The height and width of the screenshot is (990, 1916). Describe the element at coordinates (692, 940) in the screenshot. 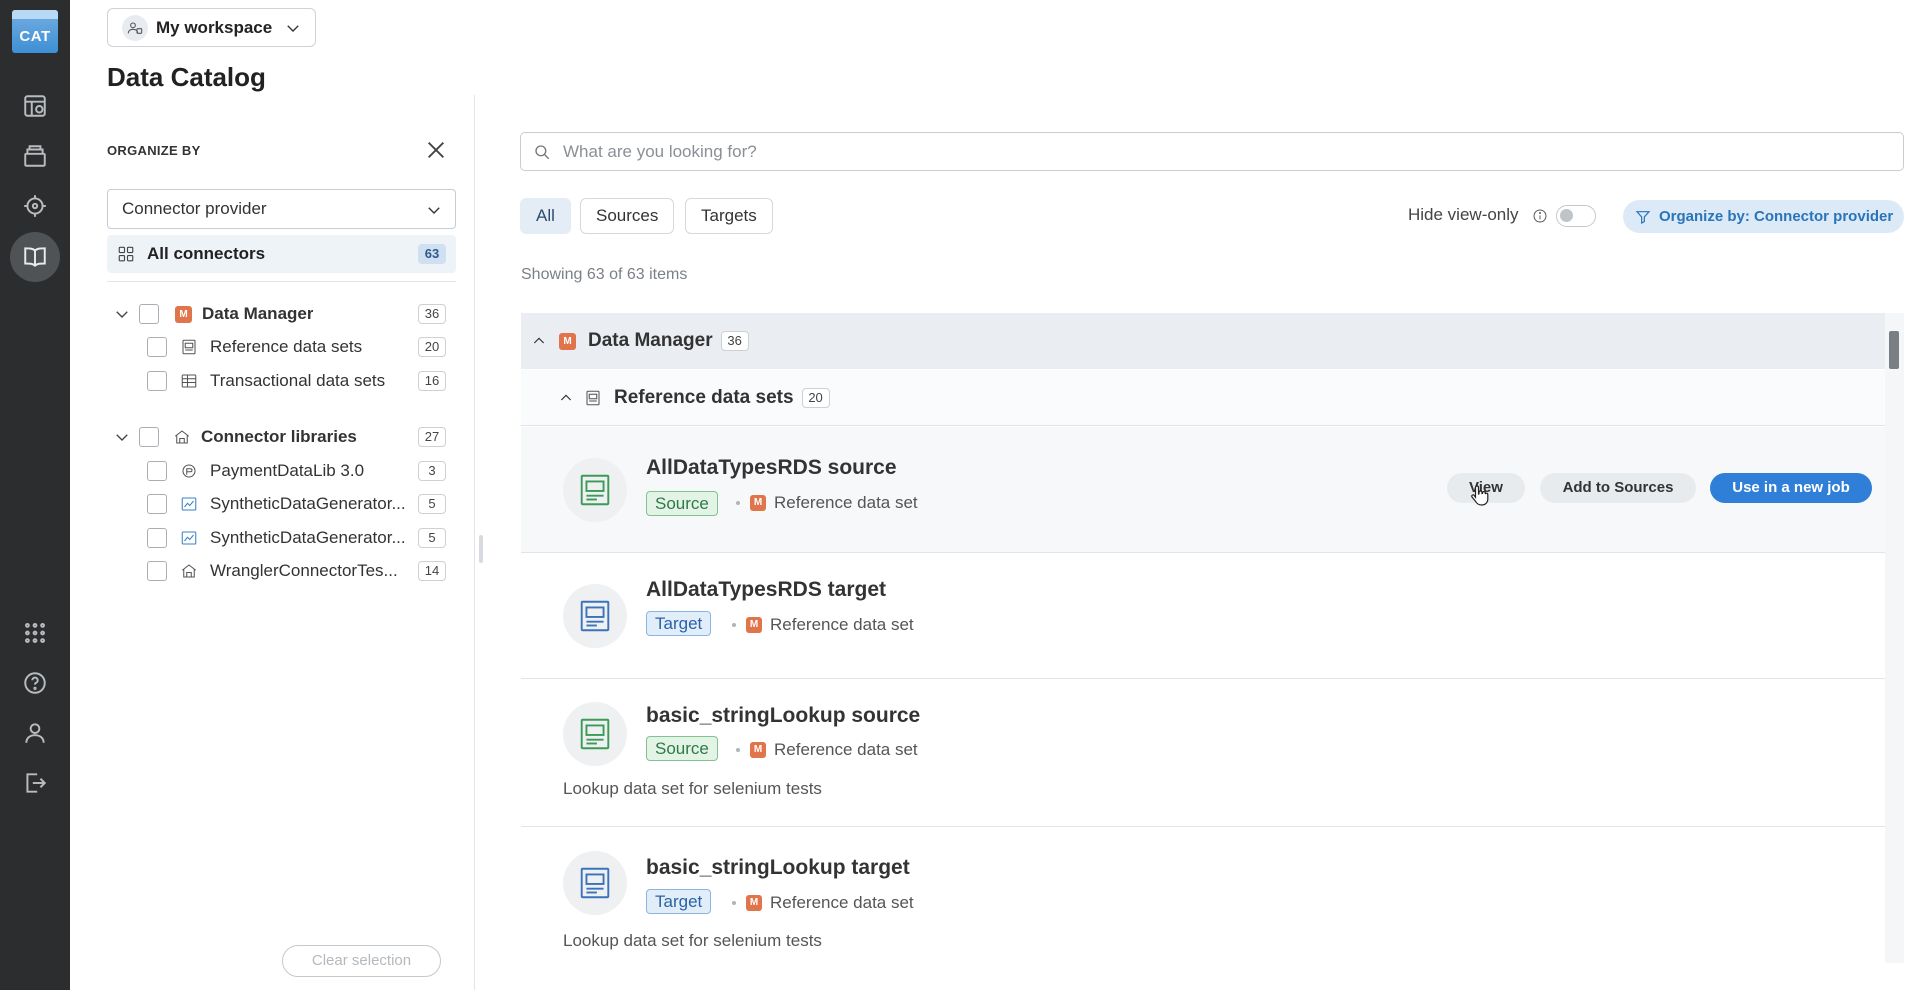

I see `item-description: Lookup data set for selenium tests` at that location.